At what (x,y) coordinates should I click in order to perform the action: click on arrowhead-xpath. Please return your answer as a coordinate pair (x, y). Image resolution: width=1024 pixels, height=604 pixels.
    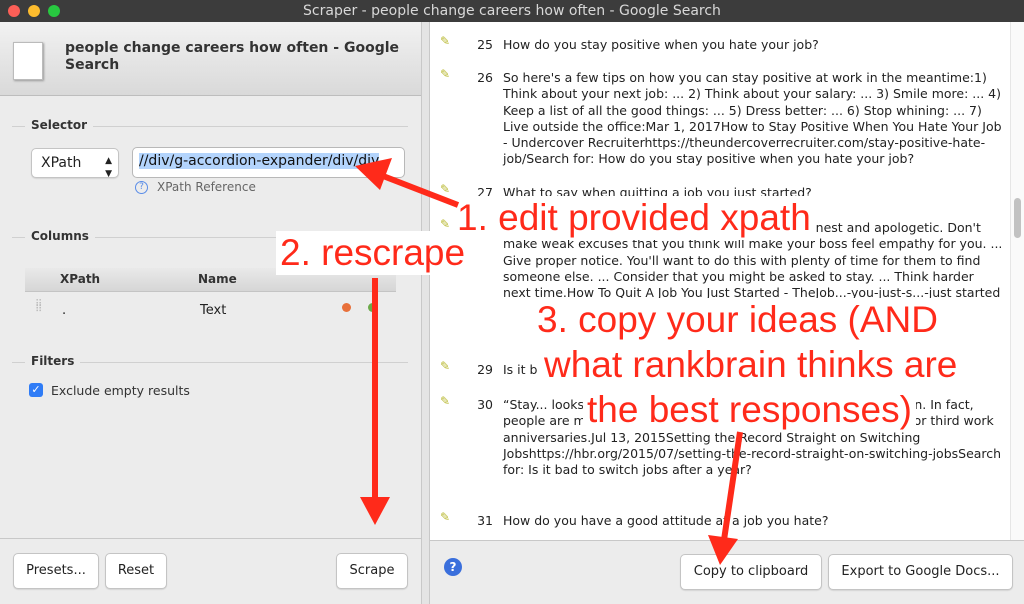
    Looking at the image, I should click on (373, 174).